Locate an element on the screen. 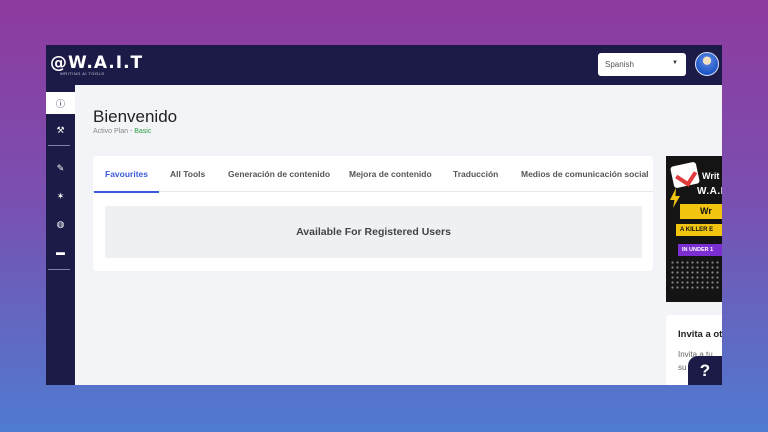  tab-translation: Traducción is located at coordinates (475, 174).